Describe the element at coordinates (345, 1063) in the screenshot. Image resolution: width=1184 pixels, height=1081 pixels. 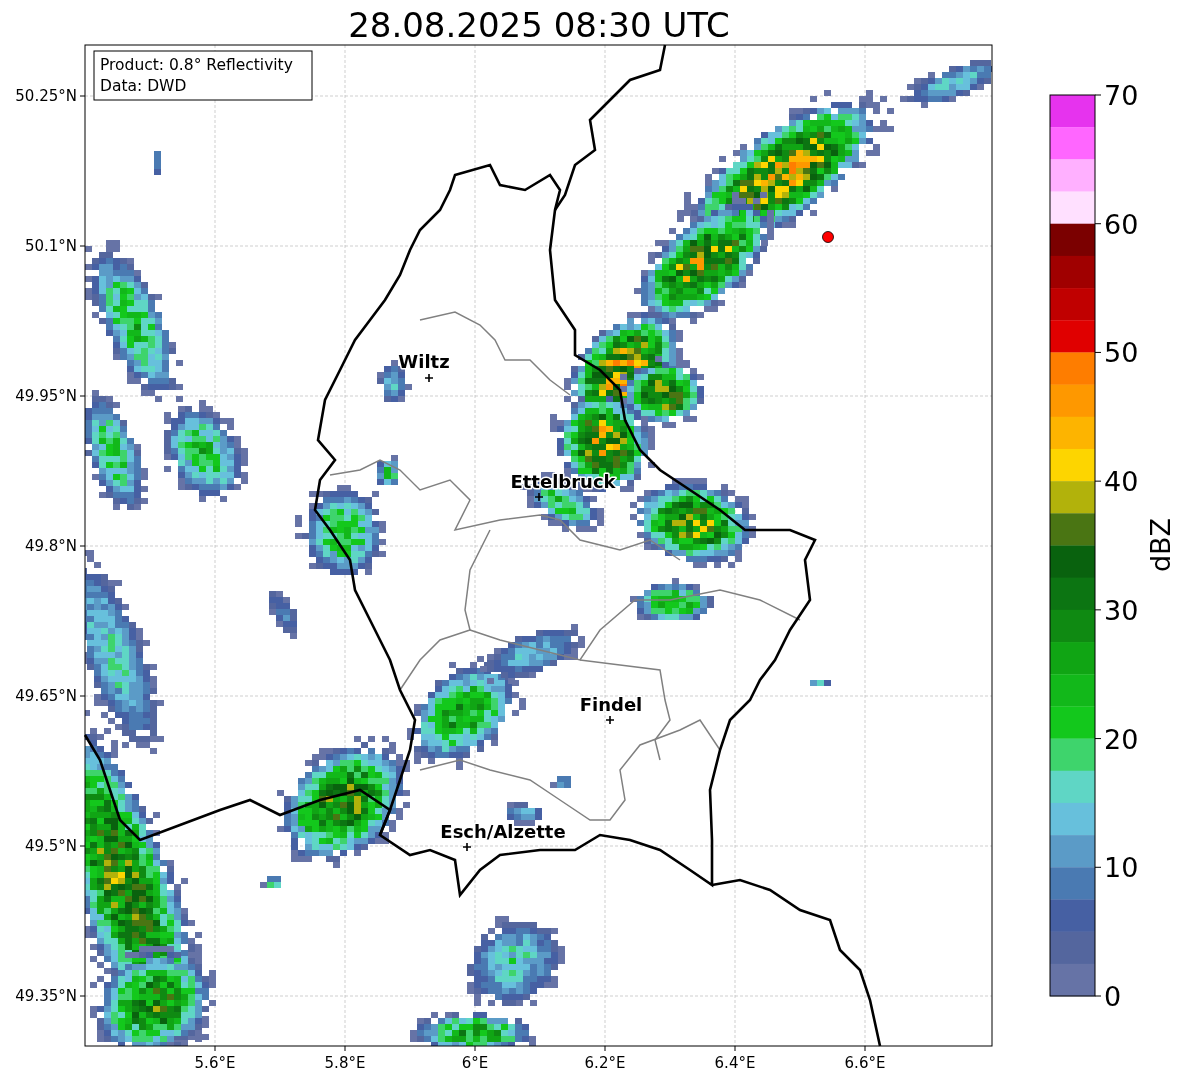
I see `axis-tick-label: 5.8°E` at that location.